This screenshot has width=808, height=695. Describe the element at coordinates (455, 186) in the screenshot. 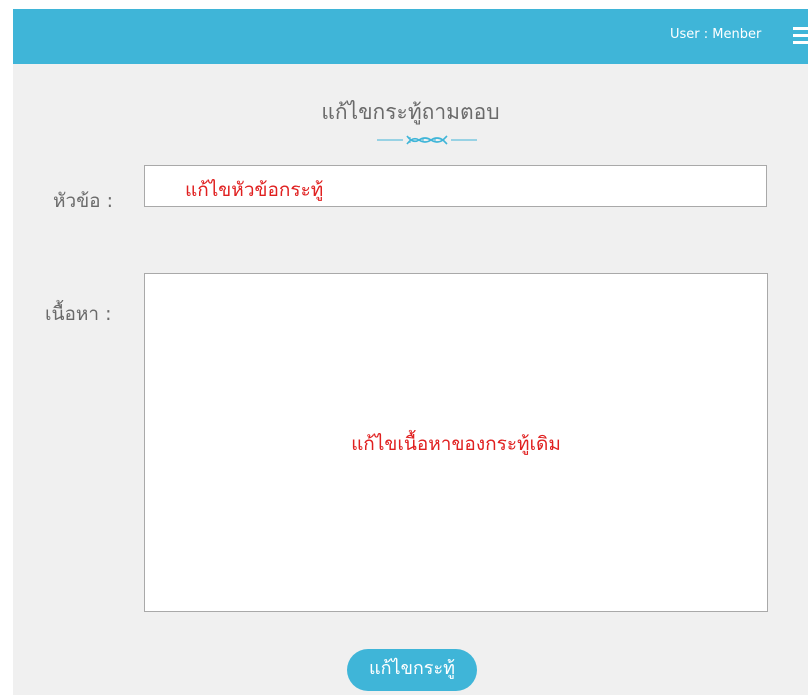

I see `subject-input: แก้ไขหัวข้อกระทู้` at that location.